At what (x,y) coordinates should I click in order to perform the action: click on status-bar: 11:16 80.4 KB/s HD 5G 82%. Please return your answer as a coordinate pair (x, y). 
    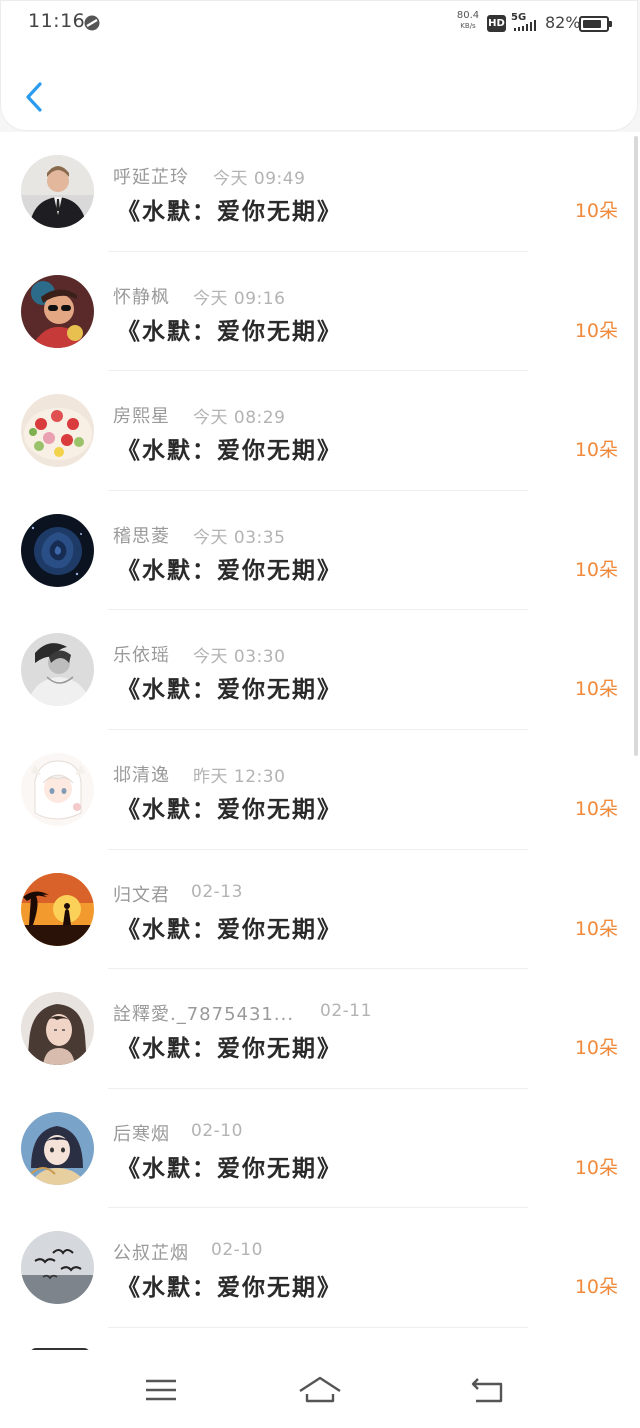
    Looking at the image, I should click on (320, 23).